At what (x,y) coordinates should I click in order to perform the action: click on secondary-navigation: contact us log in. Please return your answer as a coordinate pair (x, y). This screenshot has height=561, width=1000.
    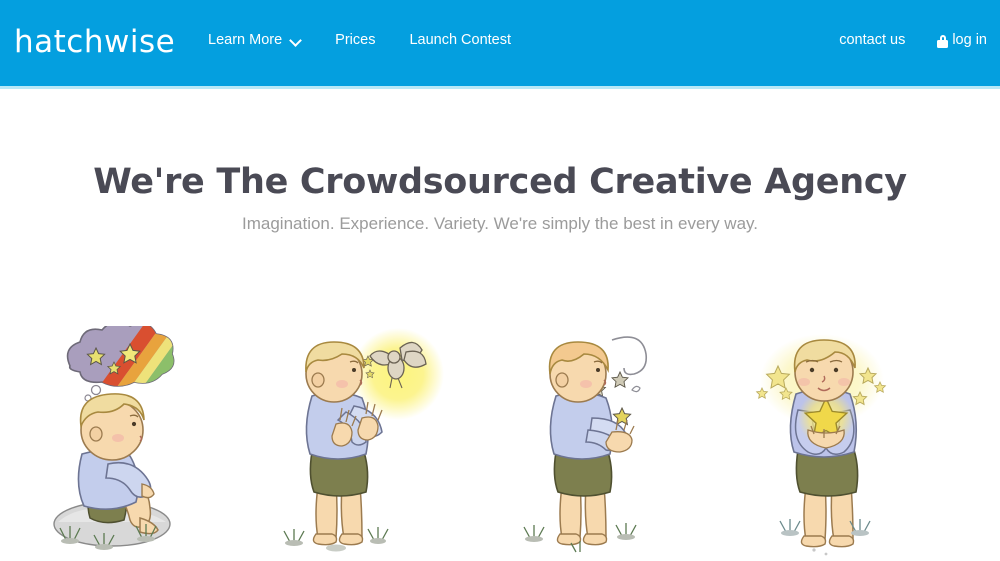
    Looking at the image, I should click on (913, 40).